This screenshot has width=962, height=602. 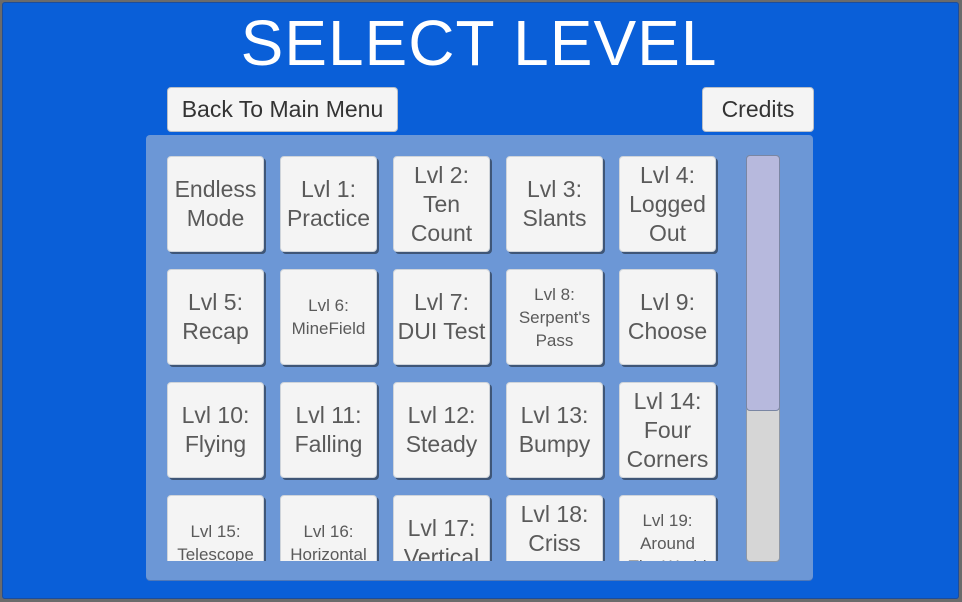 I want to click on level-button: Lvl 6: MineField, so click(x=328, y=317).